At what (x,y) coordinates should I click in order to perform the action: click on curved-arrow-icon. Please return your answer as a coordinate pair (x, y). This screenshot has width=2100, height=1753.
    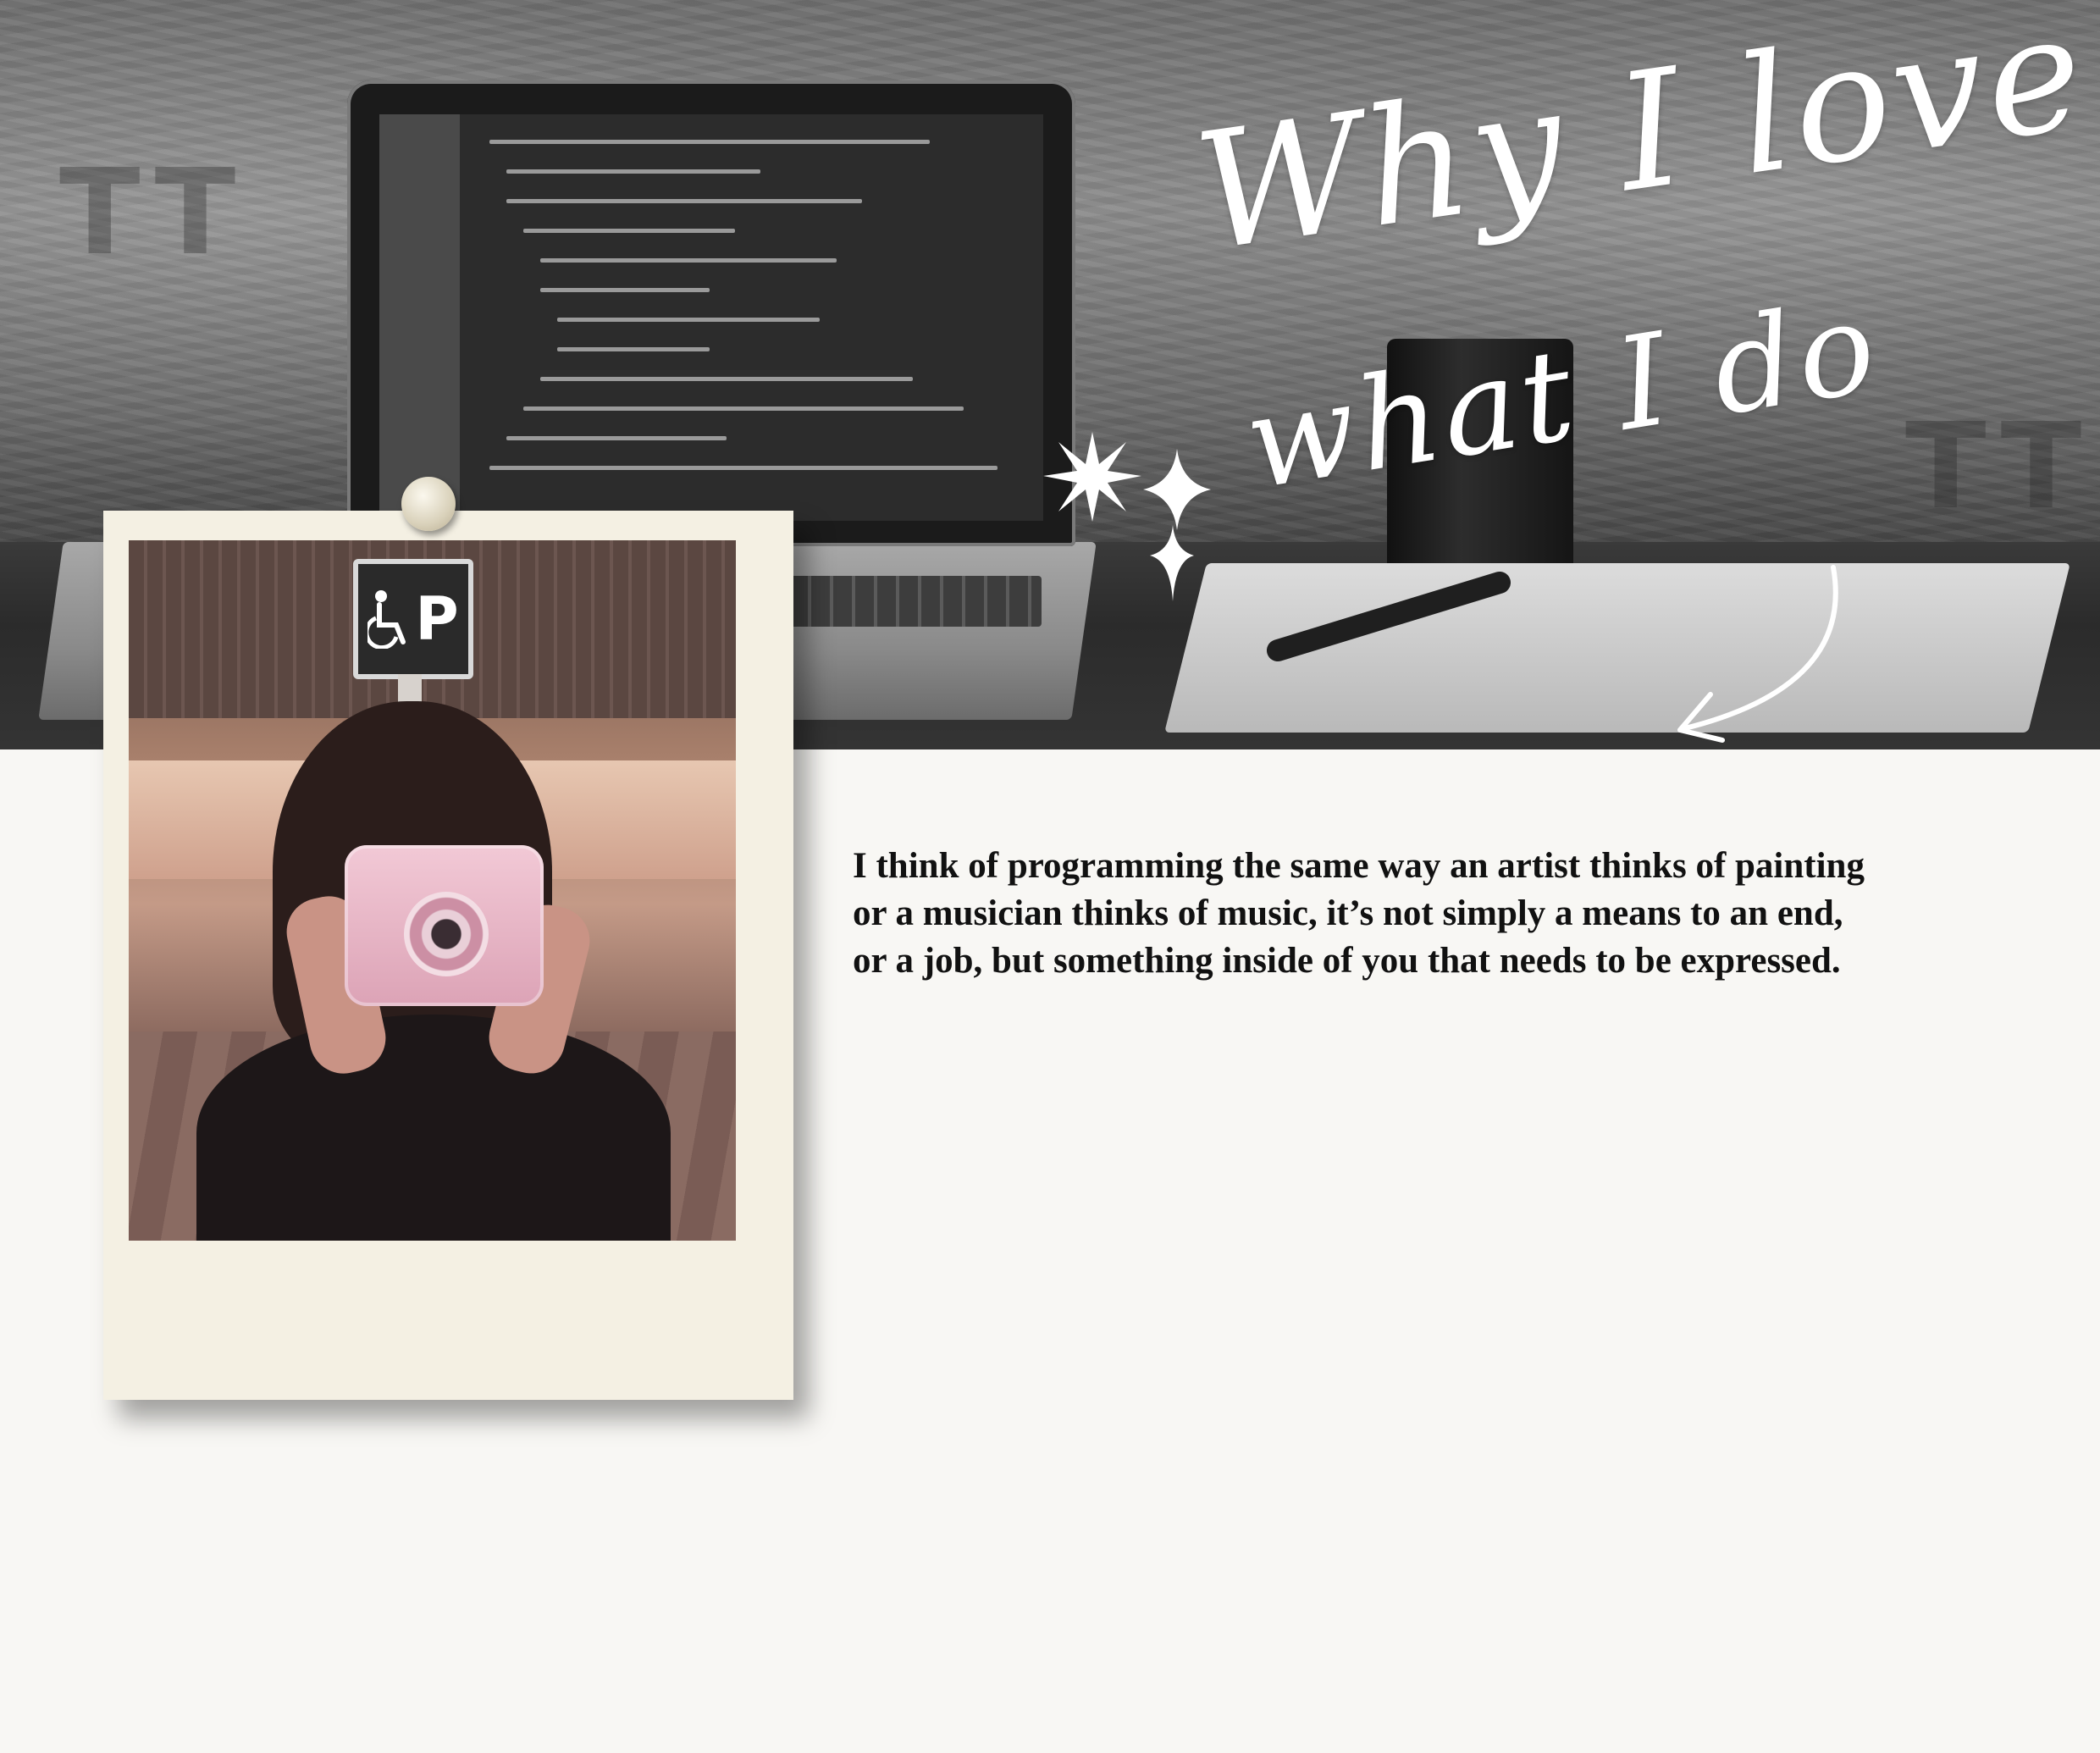
    Looking at the image, I should click on (1758, 654).